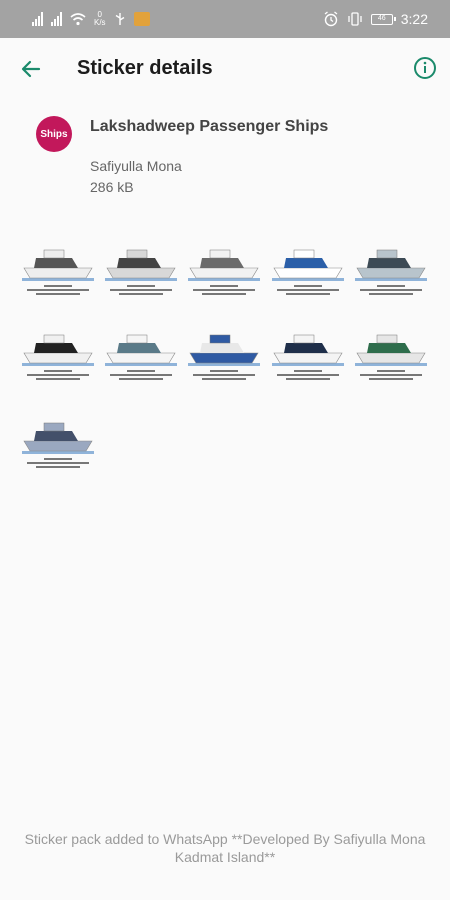  What do you see at coordinates (56, 19) in the screenshot?
I see `signal-2-icon` at bounding box center [56, 19].